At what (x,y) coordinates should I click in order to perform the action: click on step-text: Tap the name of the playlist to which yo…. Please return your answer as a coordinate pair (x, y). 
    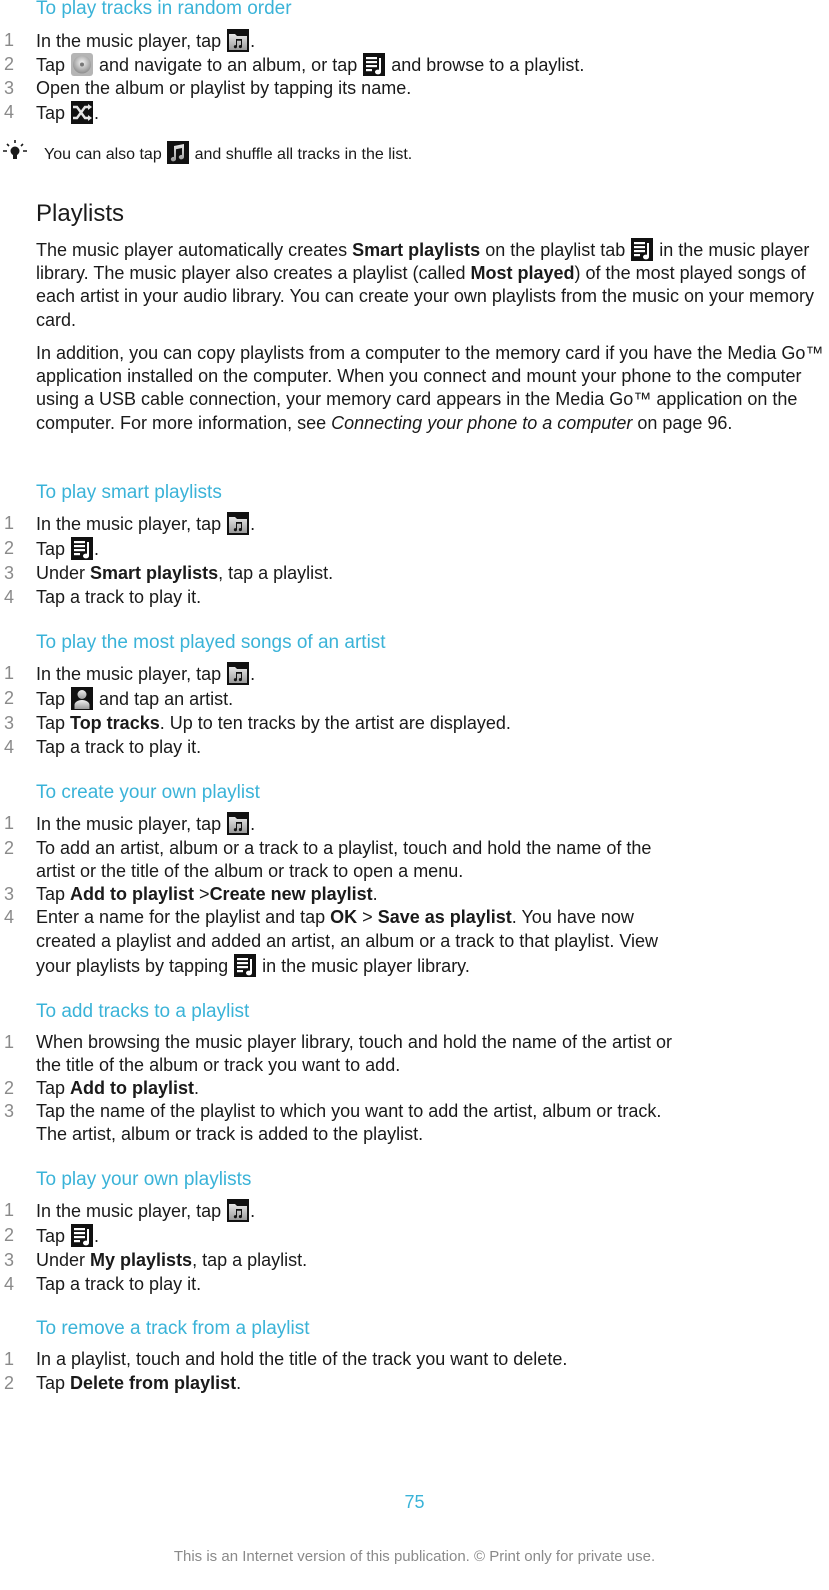
    Looking at the image, I should click on (349, 1111).